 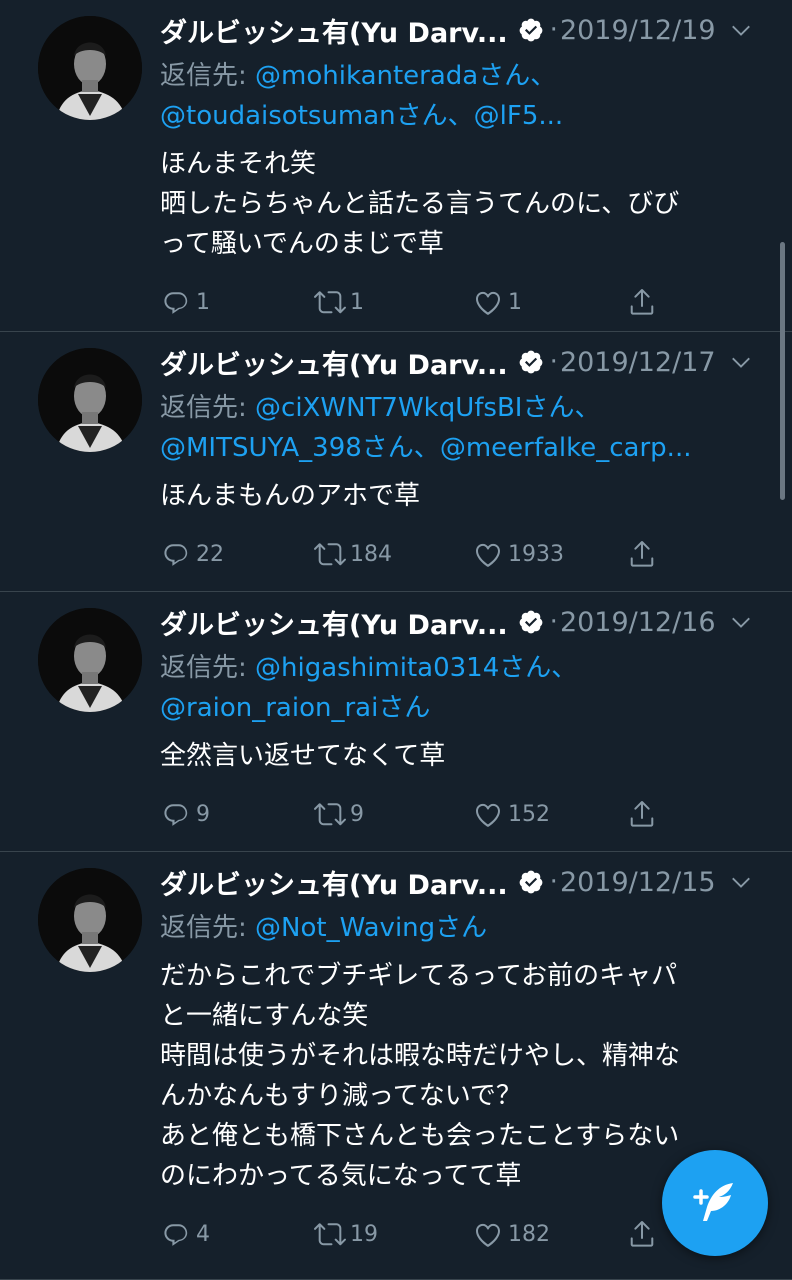 I want to click on scrollbar, so click(x=782, y=371).